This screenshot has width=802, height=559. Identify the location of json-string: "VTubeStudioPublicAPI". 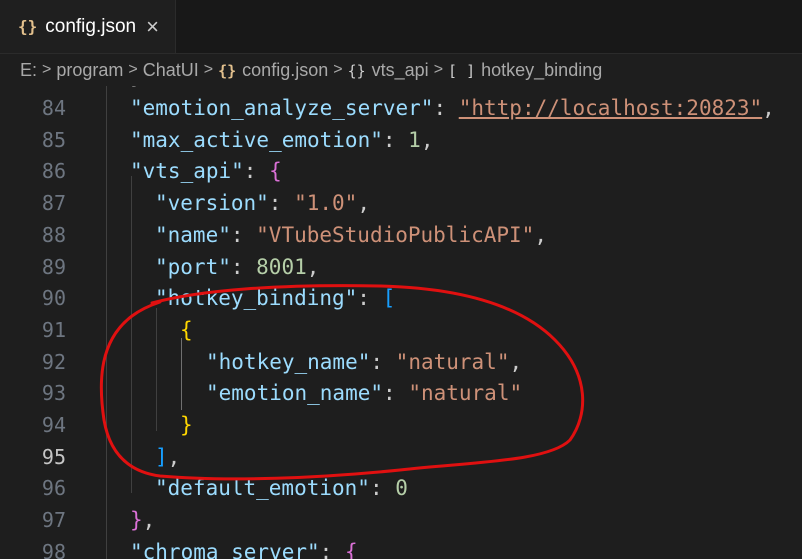
(395, 234).